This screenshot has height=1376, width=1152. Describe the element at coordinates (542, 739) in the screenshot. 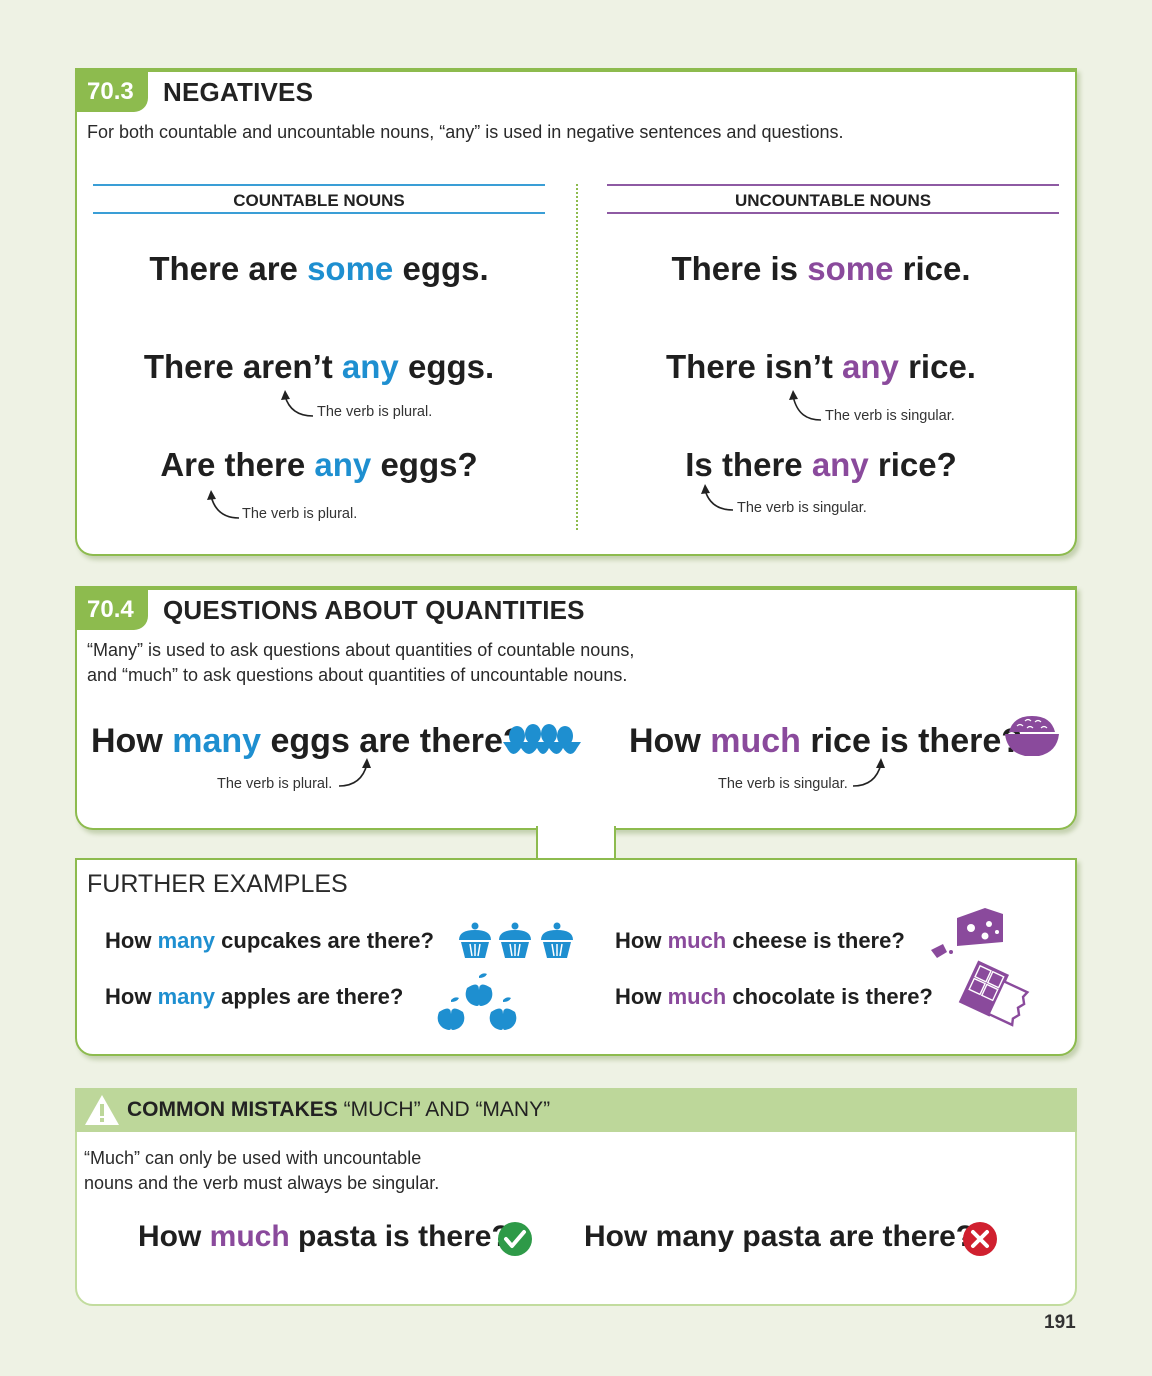

I see `egg-carton-icon` at that location.